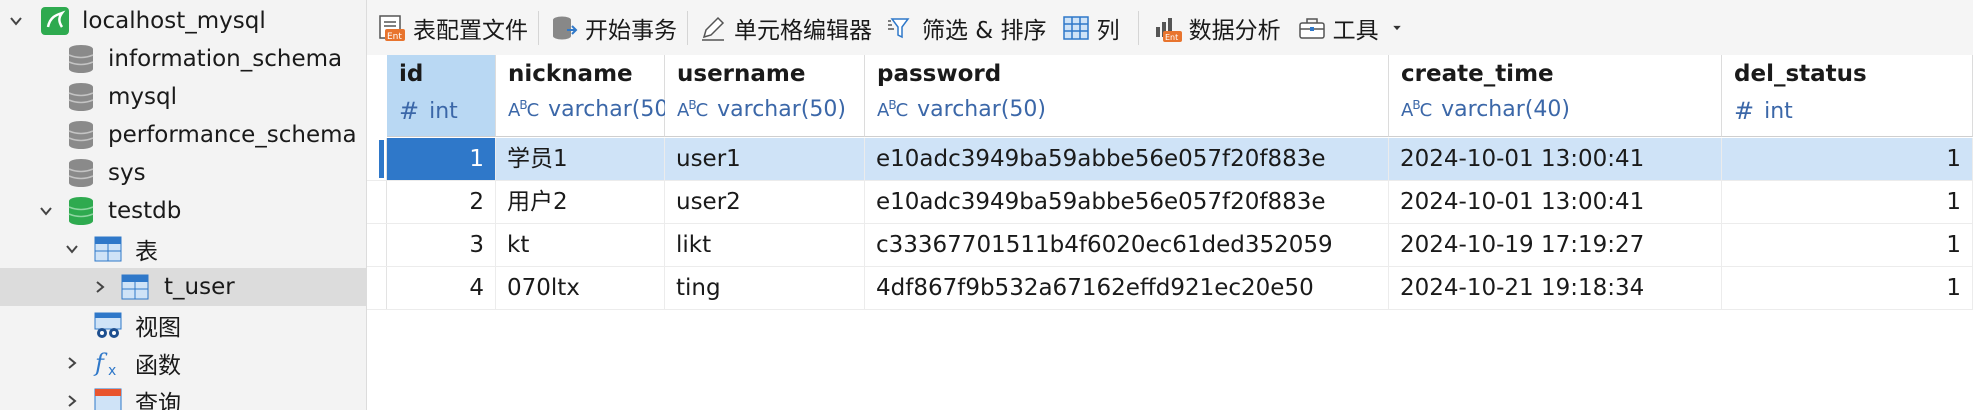 The image size is (1973, 410). What do you see at coordinates (1555, 245) in the screenshot?
I see `cell-create-time: 2024-10-19 17:19:27` at bounding box center [1555, 245].